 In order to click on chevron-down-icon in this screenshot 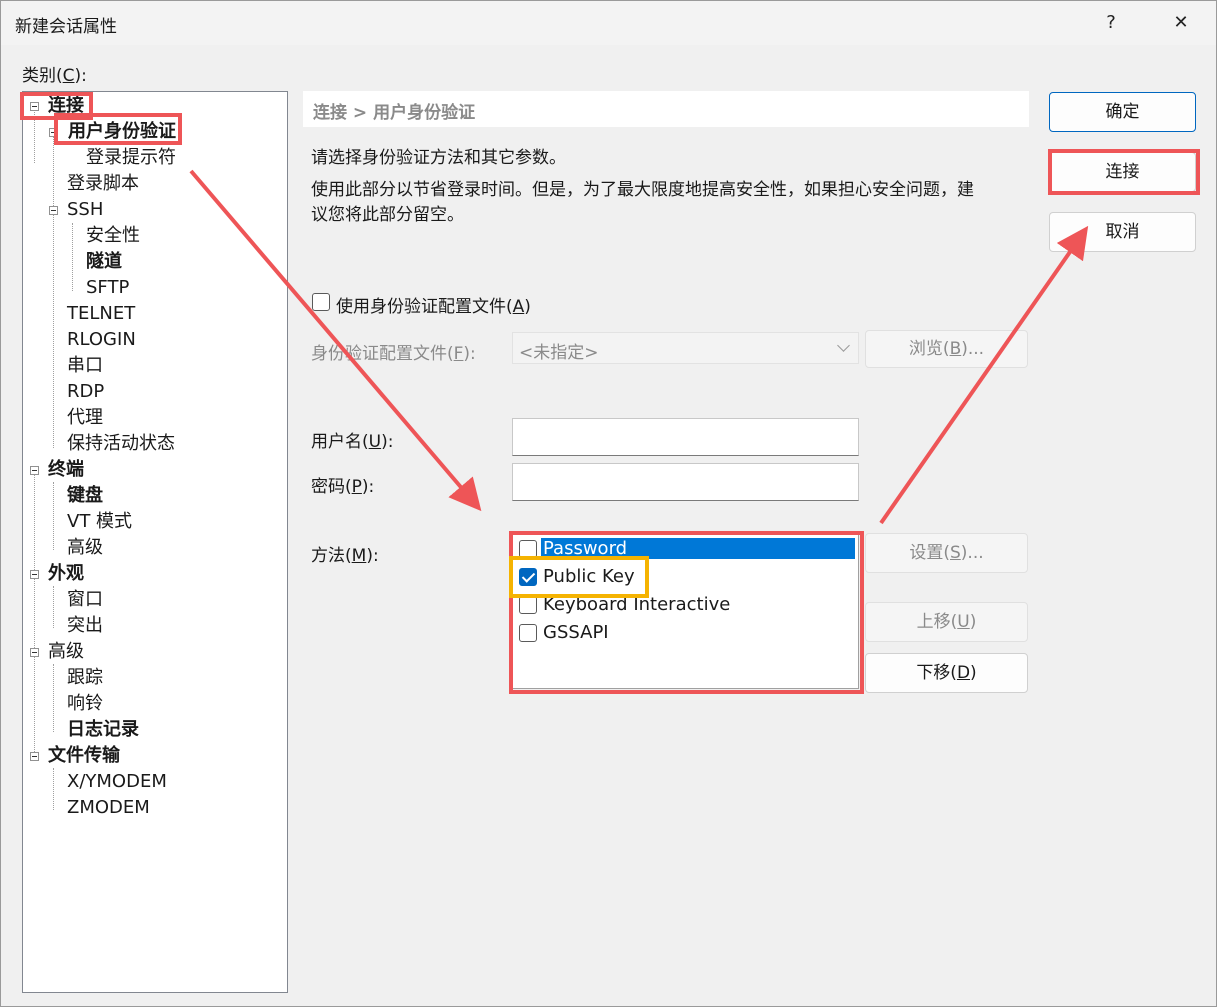, I will do `click(843, 345)`.